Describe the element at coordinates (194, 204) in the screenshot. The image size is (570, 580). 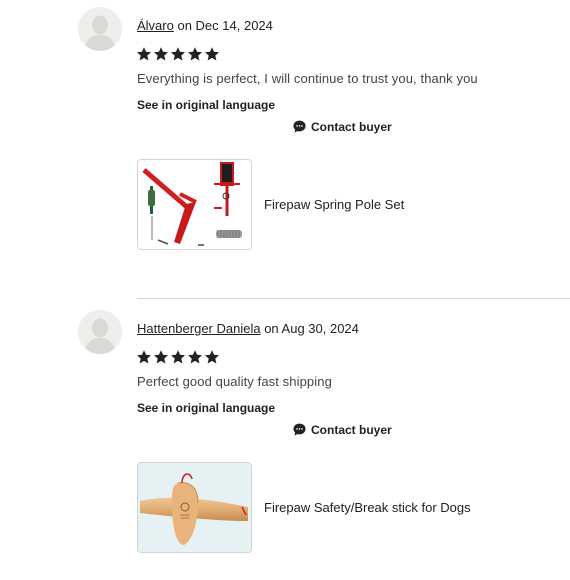
I see `spring-pole-set-image` at that location.